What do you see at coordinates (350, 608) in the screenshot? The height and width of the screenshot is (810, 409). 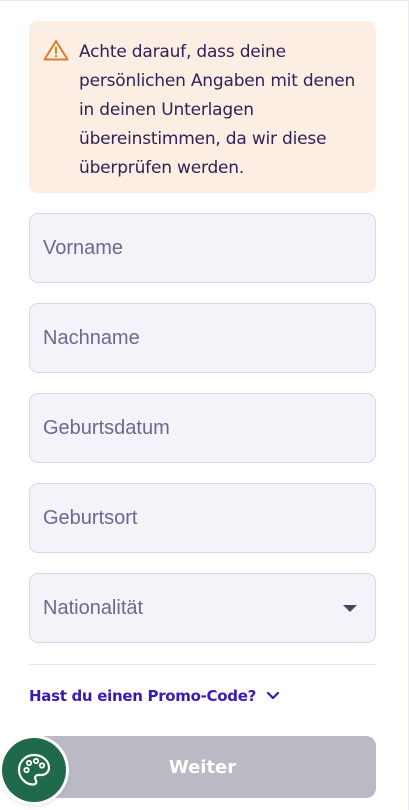 I see `caret-down-icon` at bounding box center [350, 608].